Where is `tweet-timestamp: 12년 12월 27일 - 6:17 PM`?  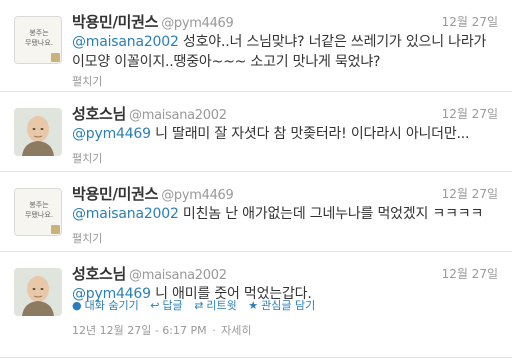
tweet-timestamp: 12년 12월 27일 - 6:17 PM is located at coordinates (139, 330).